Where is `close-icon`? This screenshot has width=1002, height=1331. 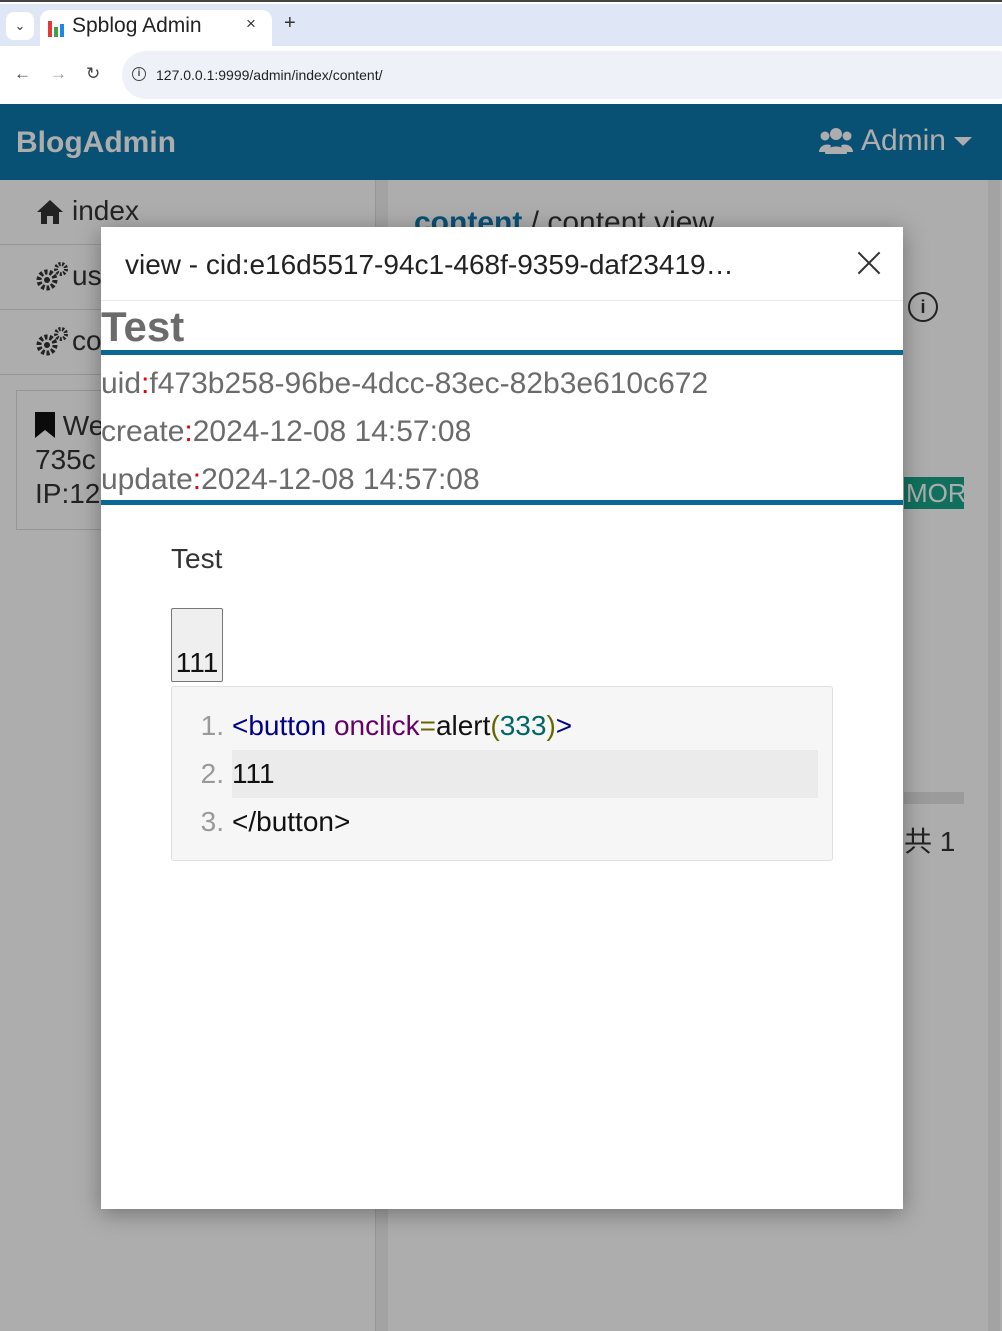 close-icon is located at coordinates (869, 263).